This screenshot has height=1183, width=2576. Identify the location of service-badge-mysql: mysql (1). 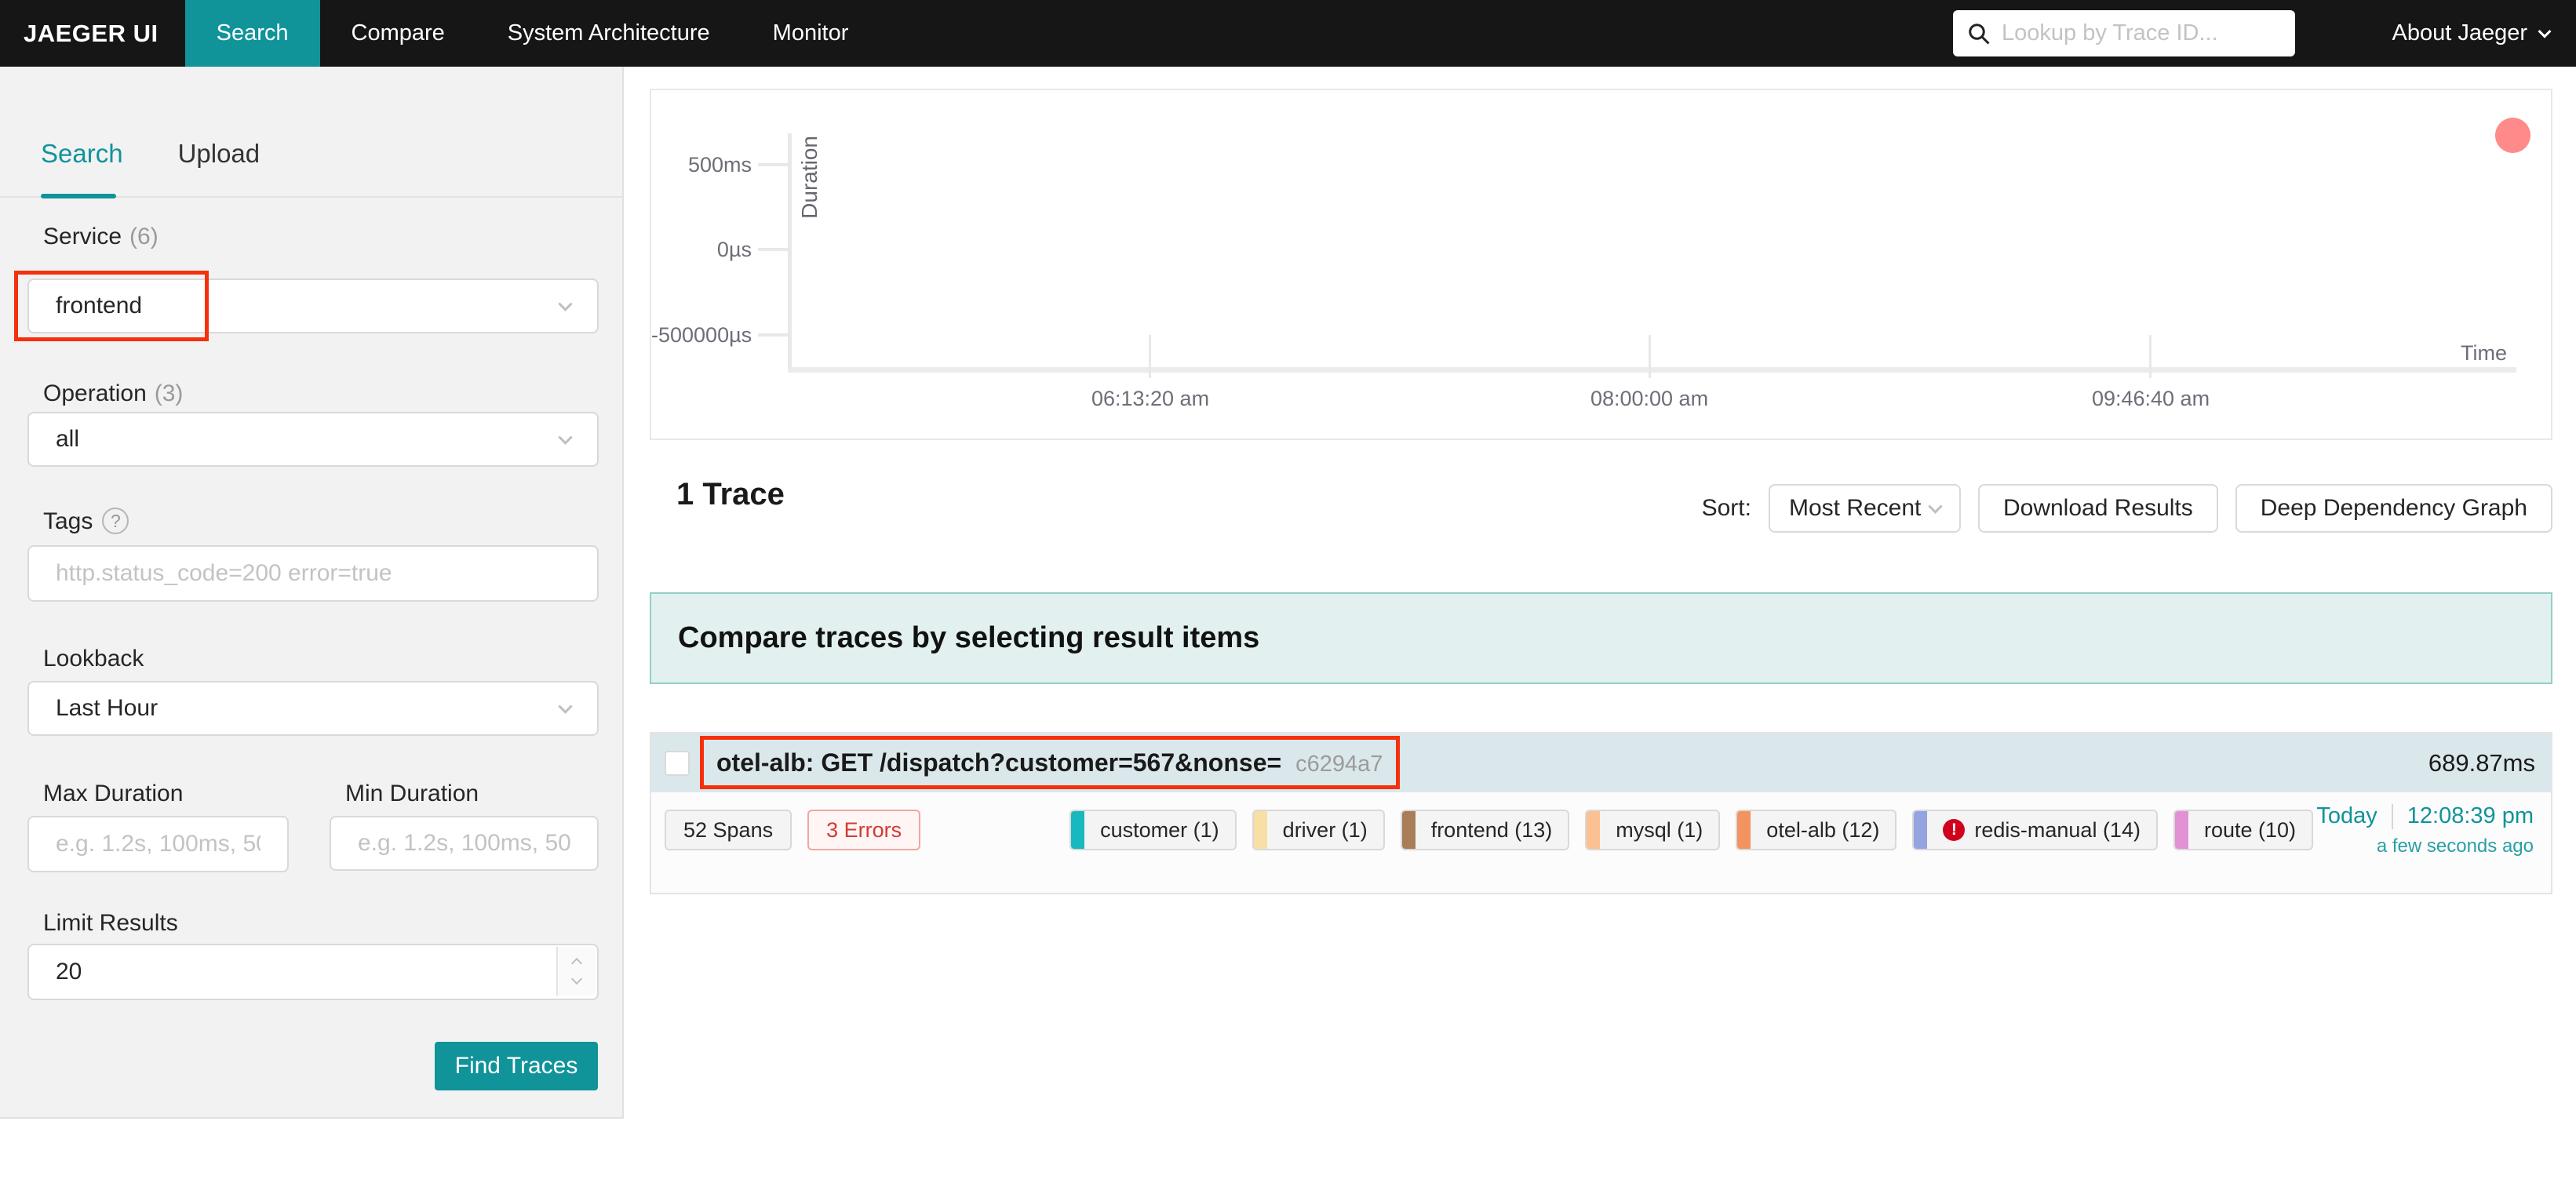
(1653, 830).